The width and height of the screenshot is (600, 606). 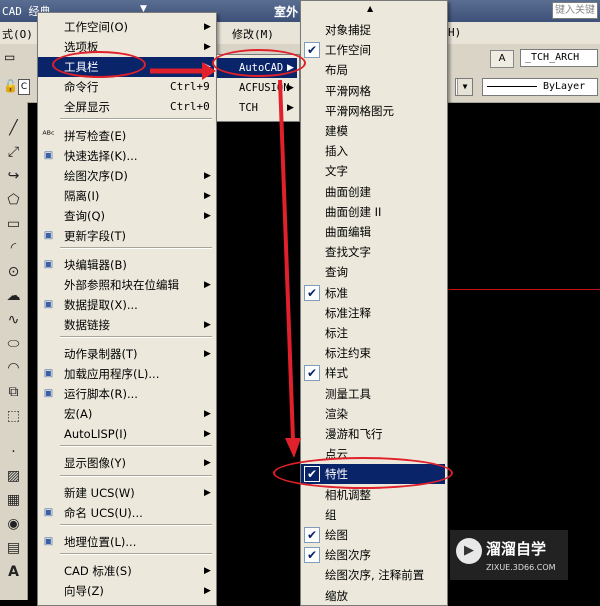 What do you see at coordinates (286, 260) in the screenshot?
I see `arrow-down-line` at bounding box center [286, 260].